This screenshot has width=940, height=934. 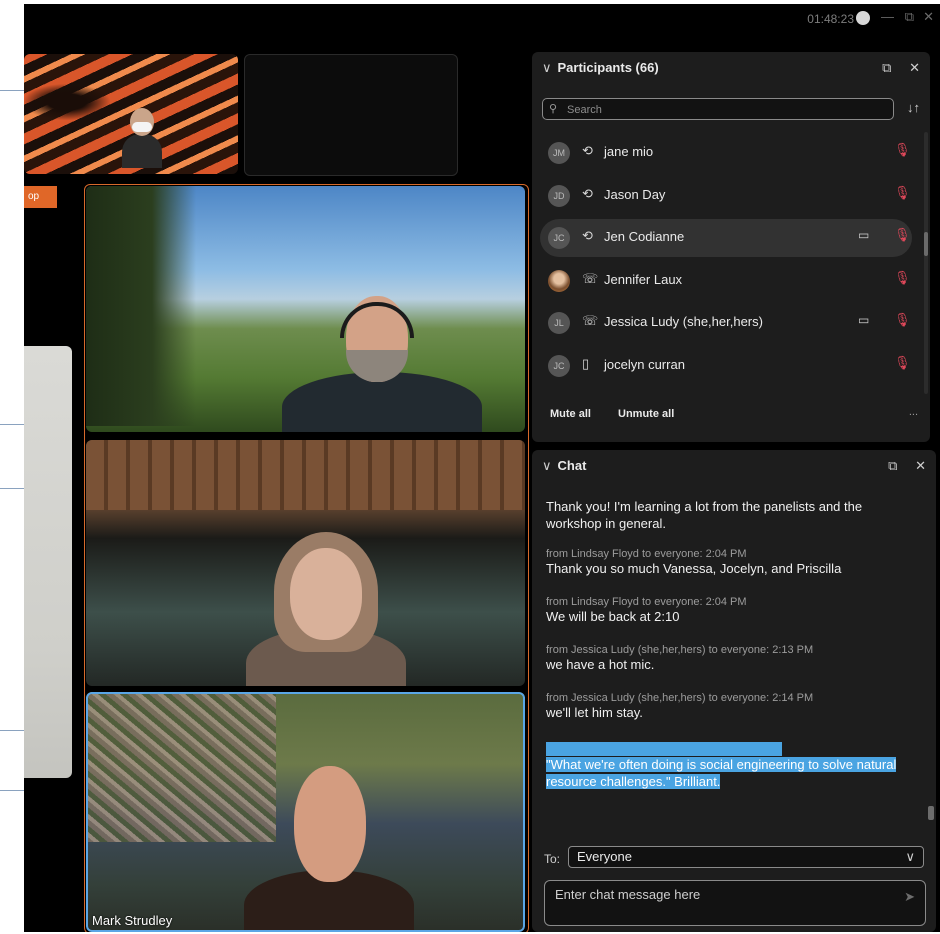 What do you see at coordinates (746, 857) in the screenshot?
I see `recipient-select: Everyone ∨` at bounding box center [746, 857].